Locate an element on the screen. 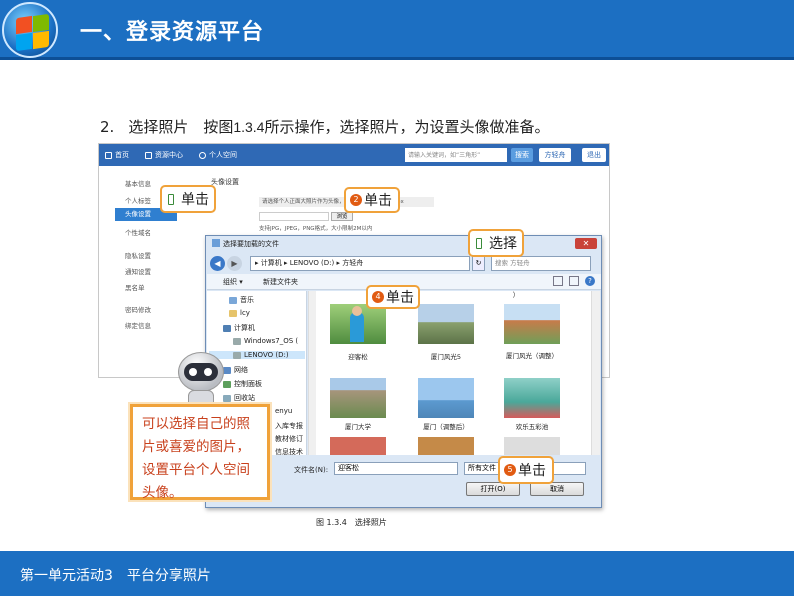  filename-input: 迎客松 is located at coordinates (396, 468).